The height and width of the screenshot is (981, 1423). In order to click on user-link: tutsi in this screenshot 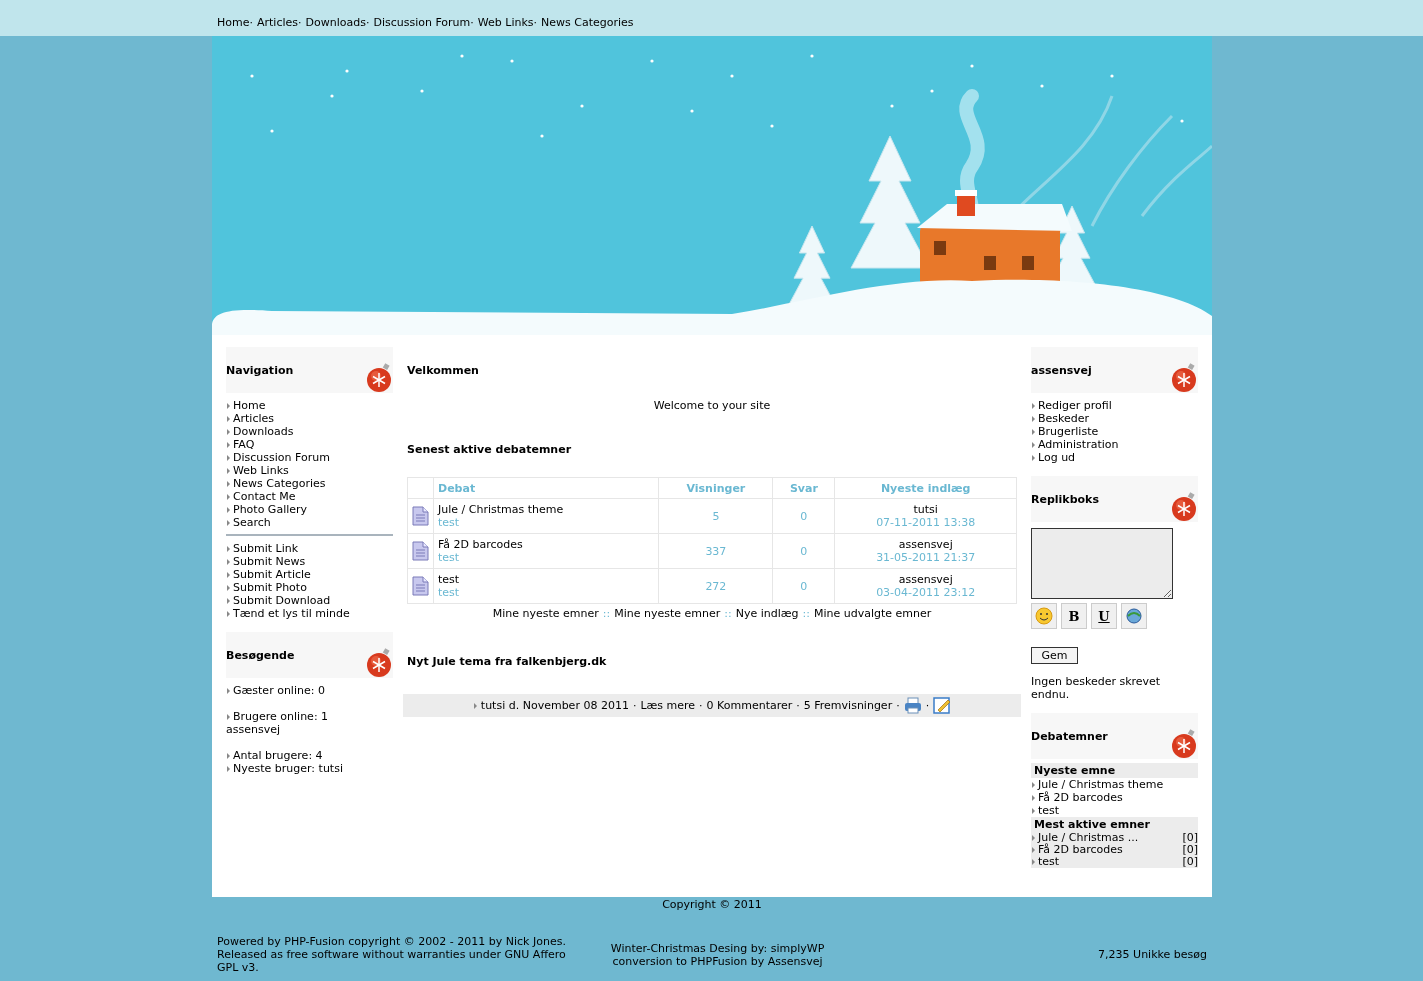, I will do `click(925, 509)`.